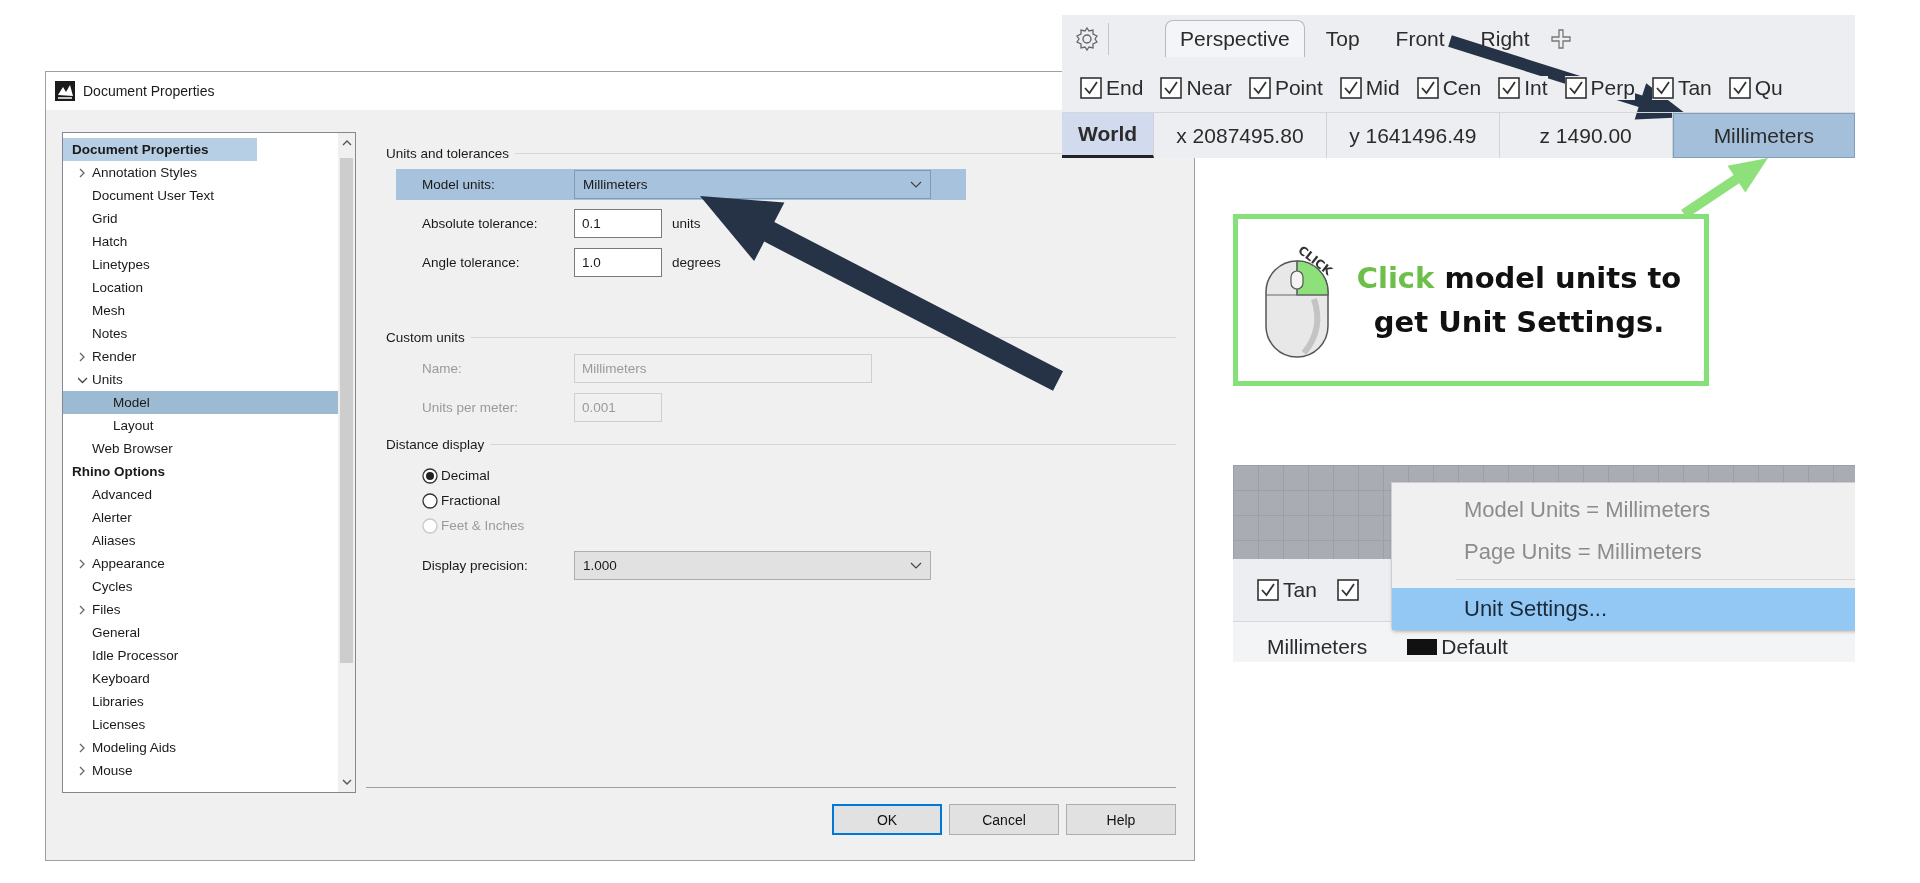  What do you see at coordinates (200, 356) in the screenshot?
I see `tree-item: Render` at bounding box center [200, 356].